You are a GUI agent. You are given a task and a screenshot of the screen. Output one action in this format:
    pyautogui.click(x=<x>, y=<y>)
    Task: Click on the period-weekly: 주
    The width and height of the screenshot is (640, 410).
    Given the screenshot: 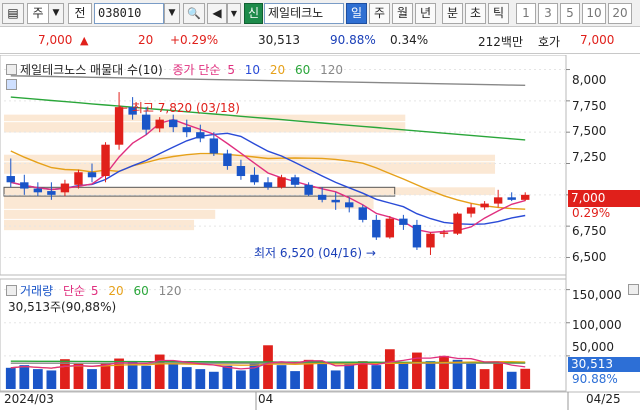 What is the action you would take?
    pyautogui.click(x=379, y=13)
    